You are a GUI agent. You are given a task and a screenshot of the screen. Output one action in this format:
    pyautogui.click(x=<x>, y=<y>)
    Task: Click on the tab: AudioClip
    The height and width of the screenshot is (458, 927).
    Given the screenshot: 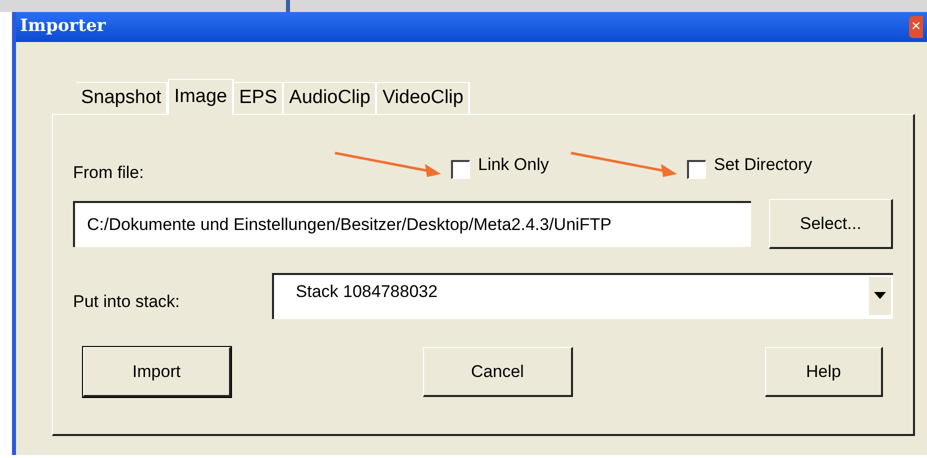 What is the action you would take?
    pyautogui.click(x=331, y=98)
    